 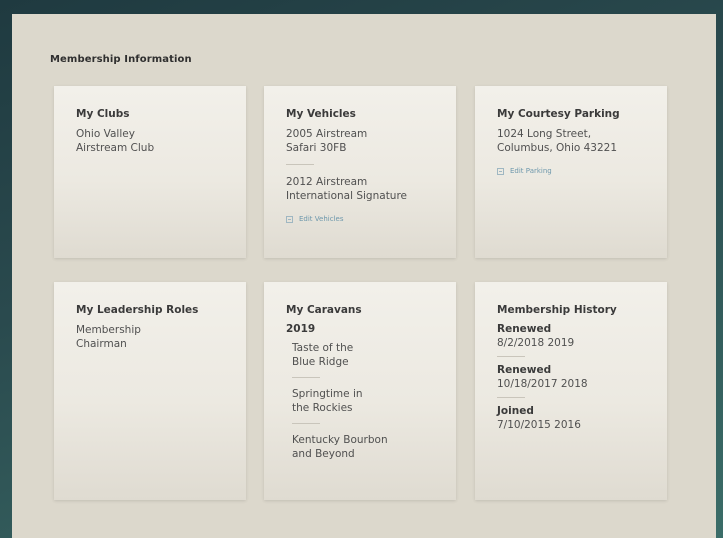 I want to click on caravan-line: Kentucky Bourbon, so click(x=340, y=440).